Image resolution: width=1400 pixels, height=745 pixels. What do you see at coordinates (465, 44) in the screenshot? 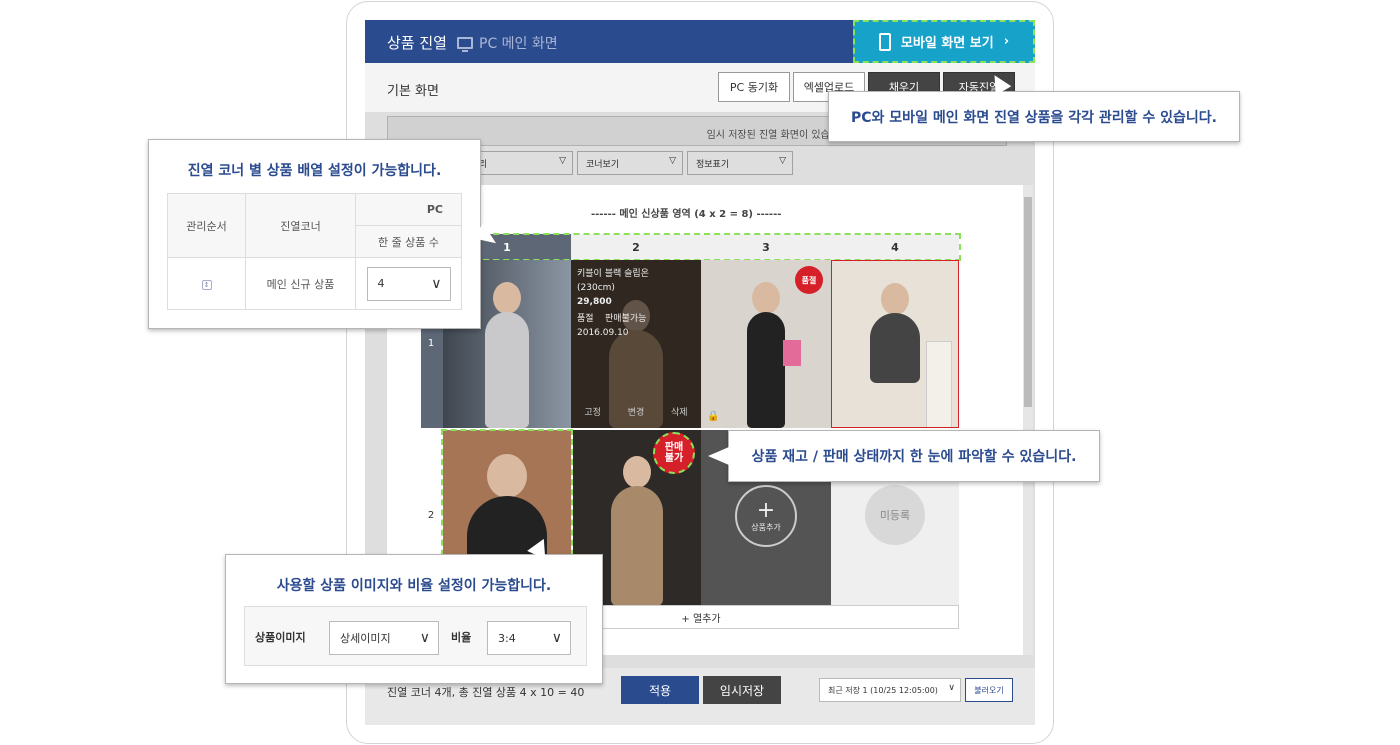
I see `monitor-icon` at bounding box center [465, 44].